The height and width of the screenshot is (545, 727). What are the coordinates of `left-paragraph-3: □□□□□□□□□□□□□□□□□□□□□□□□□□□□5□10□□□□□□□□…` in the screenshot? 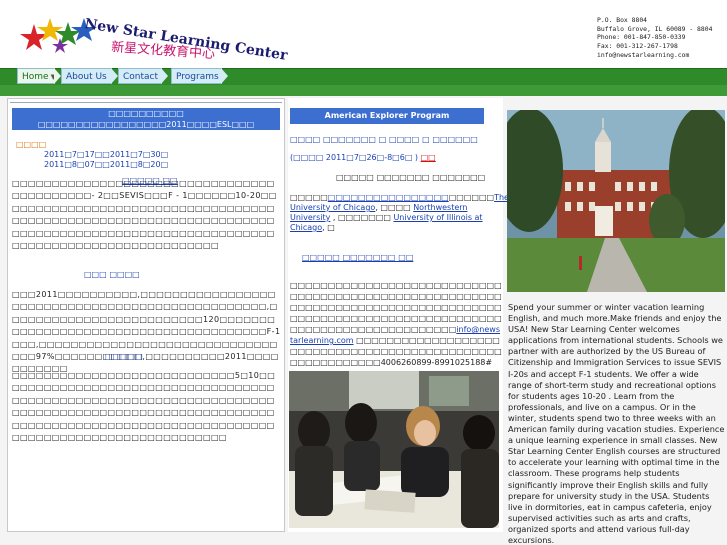 It's located at (144, 407).